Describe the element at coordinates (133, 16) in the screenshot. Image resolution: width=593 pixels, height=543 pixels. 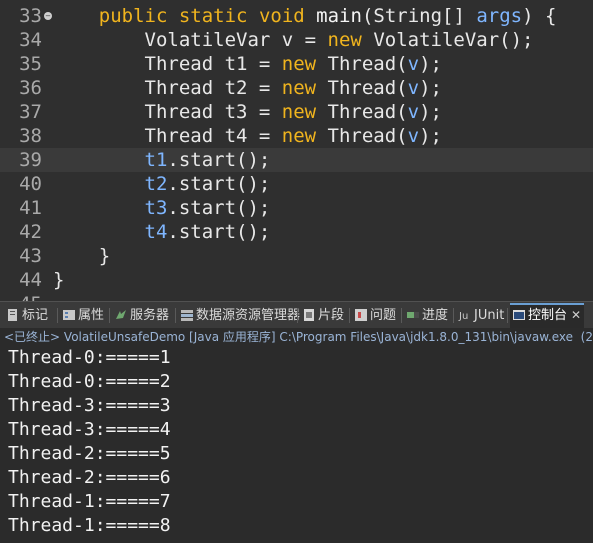
I see `code-token: public` at that location.